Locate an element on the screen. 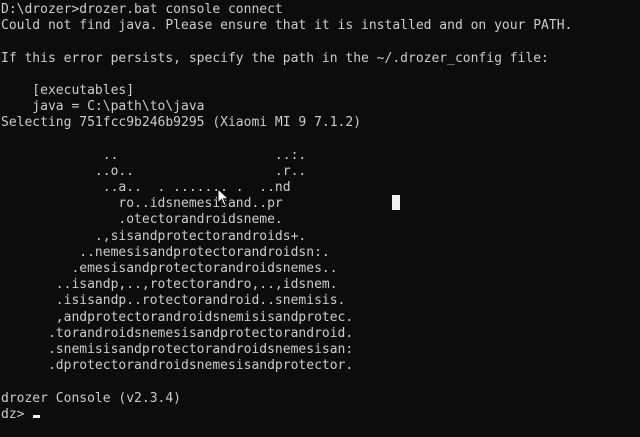 Image resolution: width=640 pixels, height=437 pixels. ascii-art-line: .,sisandprotectorandroids+. is located at coordinates (154, 236).